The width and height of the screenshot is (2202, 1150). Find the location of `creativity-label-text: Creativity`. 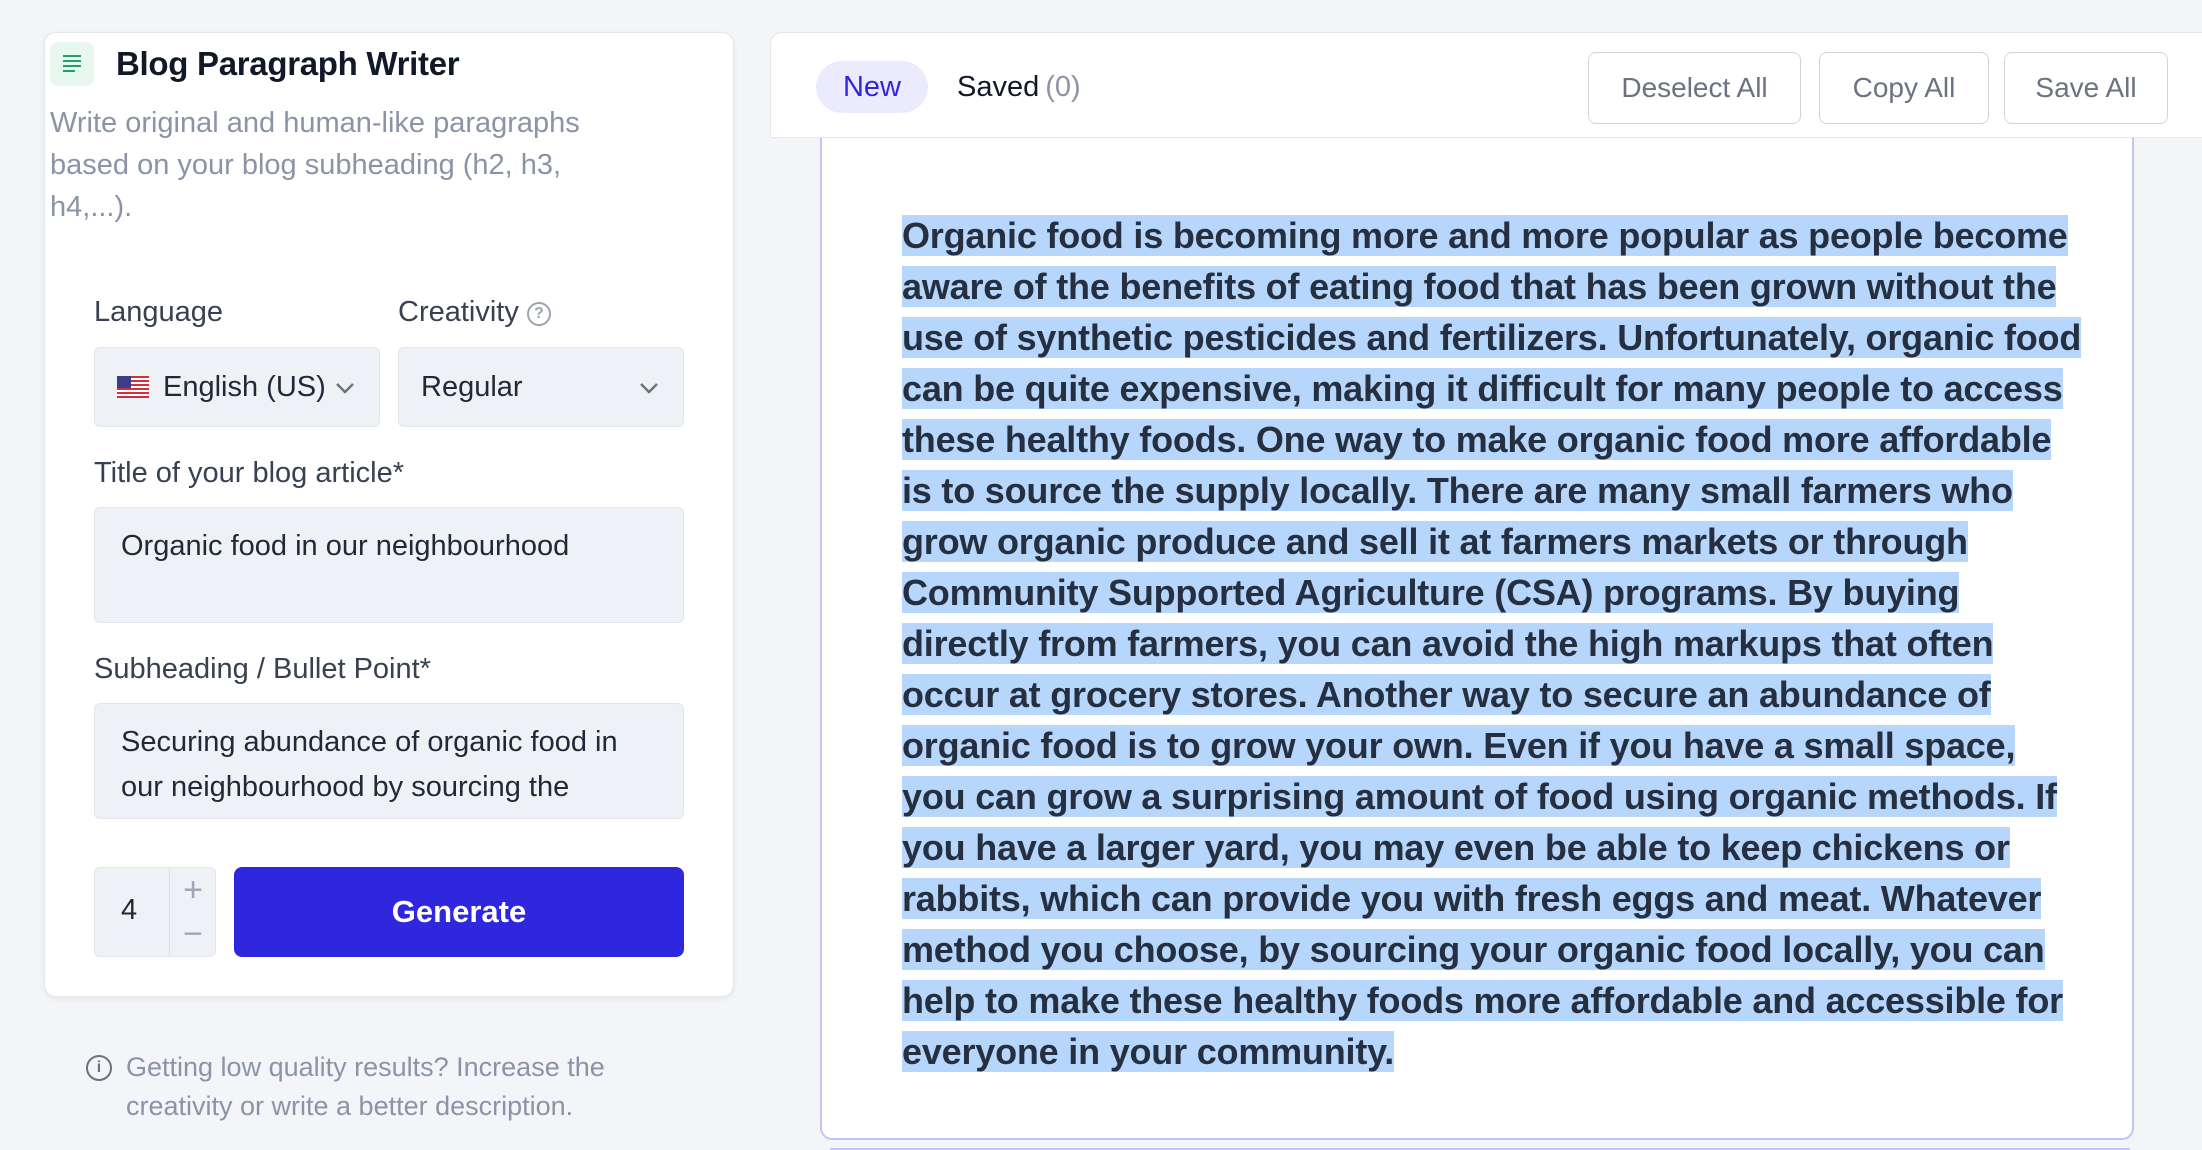

creativity-label-text: Creativity is located at coordinates (458, 312).